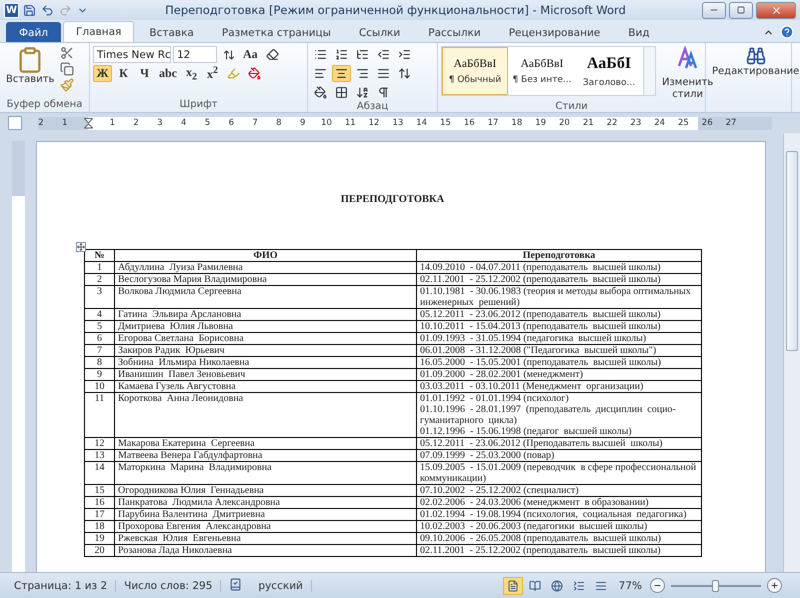  I want to click on table-cell-text: 06.01.2008 - 31.12.2008 ("Педагогика высшей школы"), so click(539, 350).